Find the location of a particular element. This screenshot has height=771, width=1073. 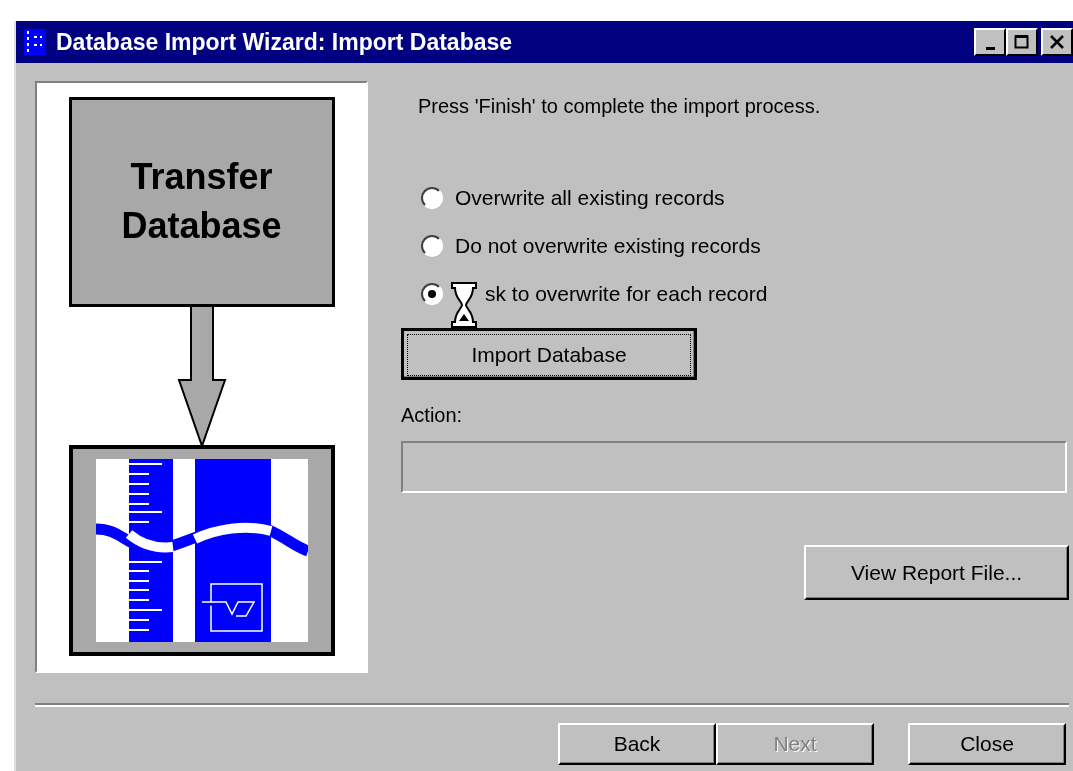

import-database-button: Import Database is located at coordinates (549, 354).